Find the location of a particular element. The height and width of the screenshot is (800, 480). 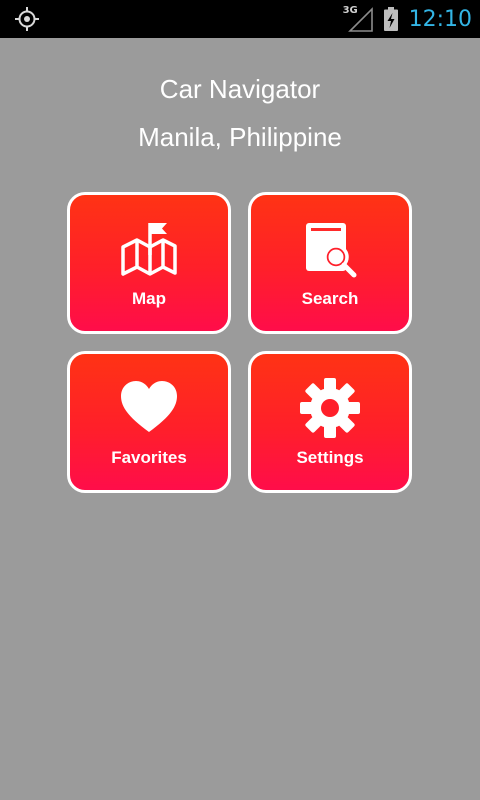

app-title: Car Navigator is located at coordinates (240, 89).